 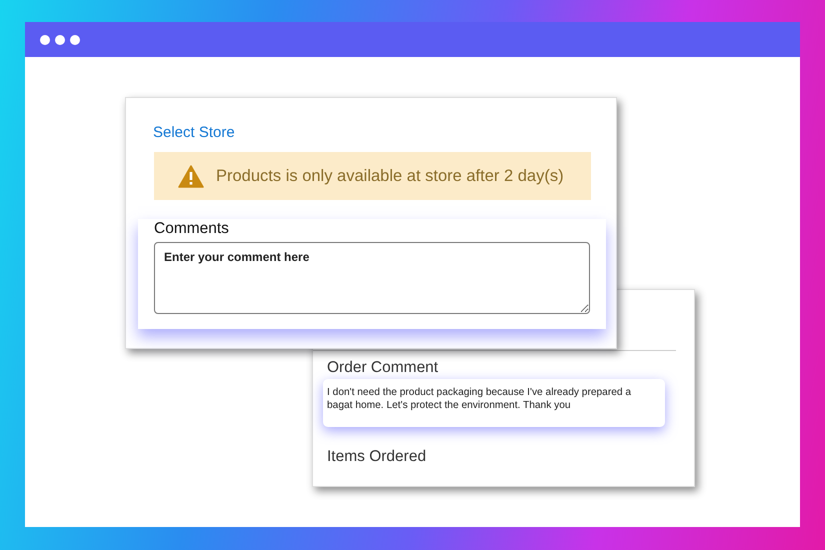 I want to click on warning-text: Products is only available at store after 2 day(s), so click(x=390, y=176).